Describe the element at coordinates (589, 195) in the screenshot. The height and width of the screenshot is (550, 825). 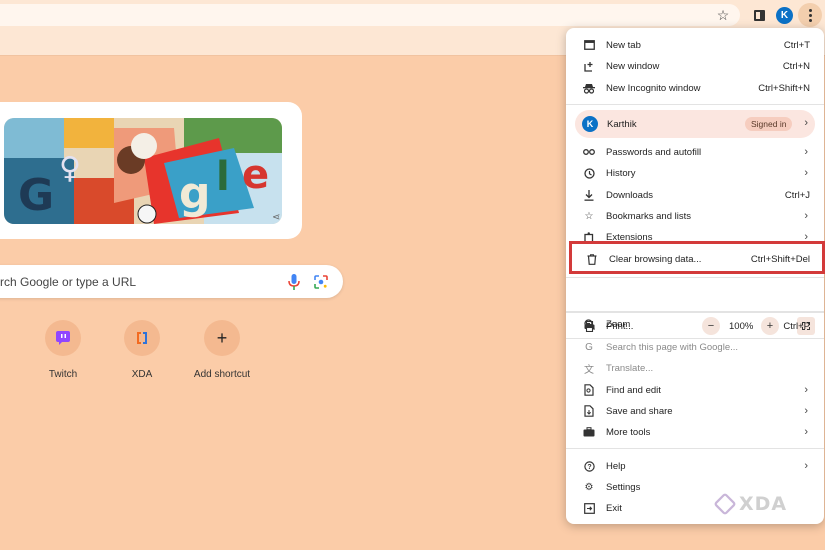
I see `download-icon` at that location.